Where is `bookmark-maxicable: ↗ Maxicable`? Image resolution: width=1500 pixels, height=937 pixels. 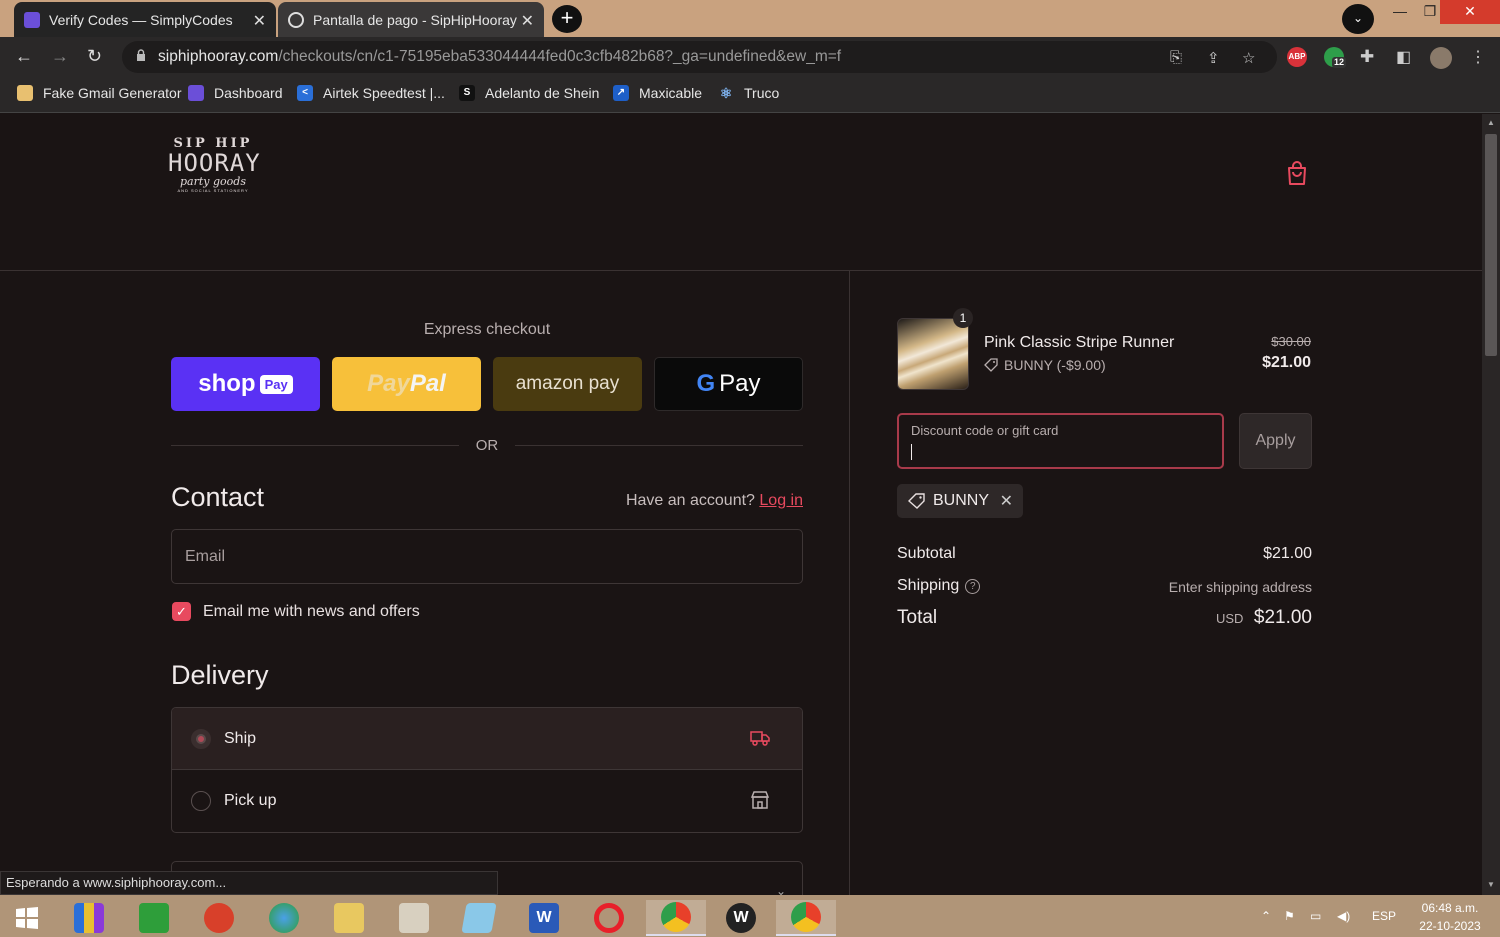
bookmark-maxicable: ↗ Maxicable is located at coordinates (657, 93).